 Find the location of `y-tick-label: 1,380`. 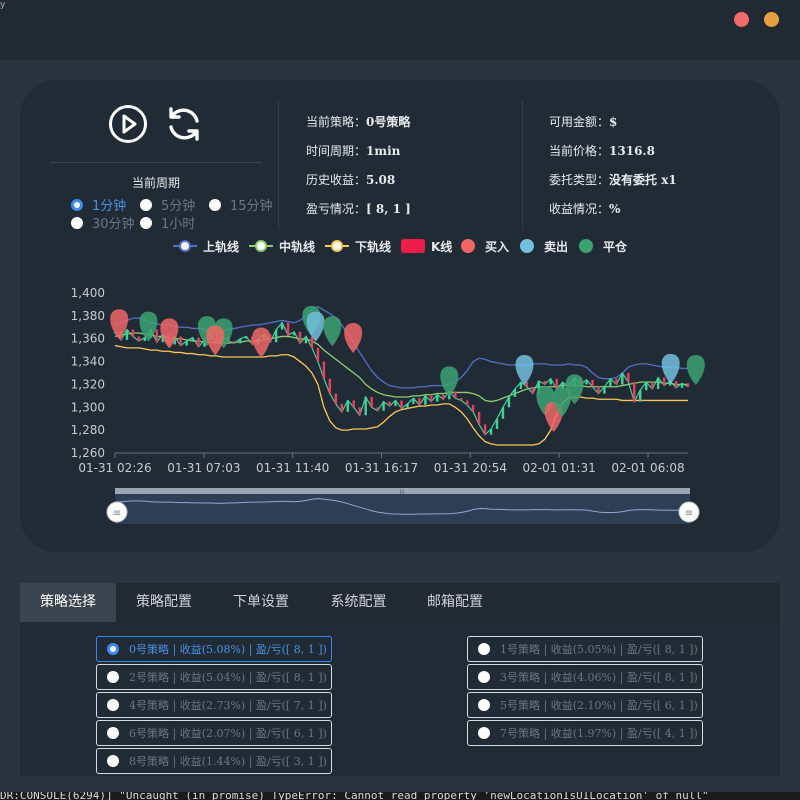

y-tick-label: 1,380 is located at coordinates (88, 316).